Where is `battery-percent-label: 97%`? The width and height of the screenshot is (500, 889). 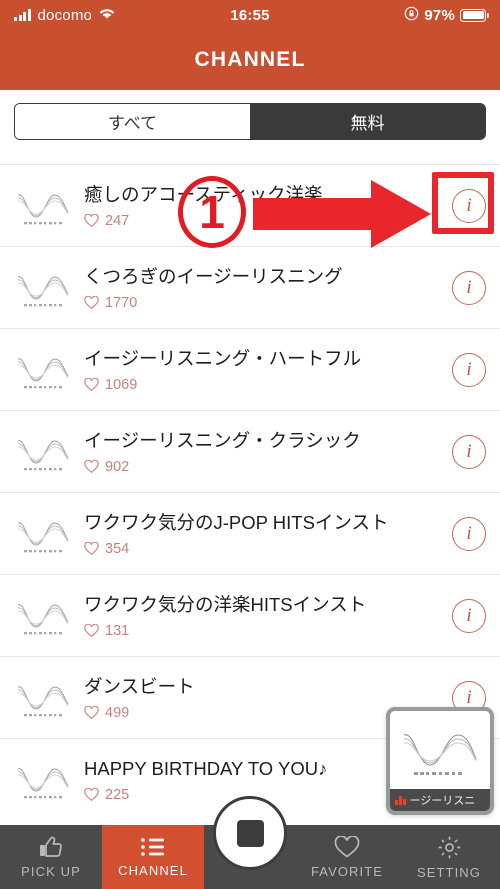
battery-percent-label: 97% is located at coordinates (439, 15).